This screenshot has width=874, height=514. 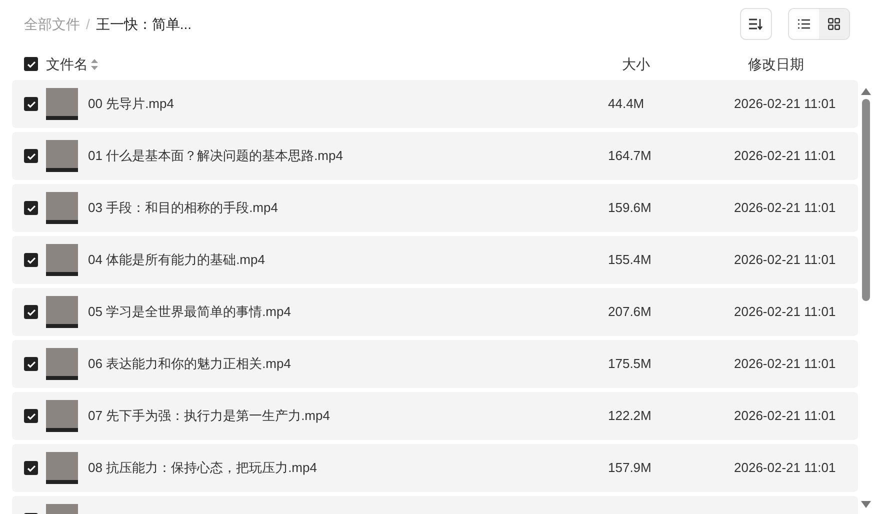 What do you see at coordinates (630, 312) in the screenshot?
I see `file-size: 207.6M` at bounding box center [630, 312].